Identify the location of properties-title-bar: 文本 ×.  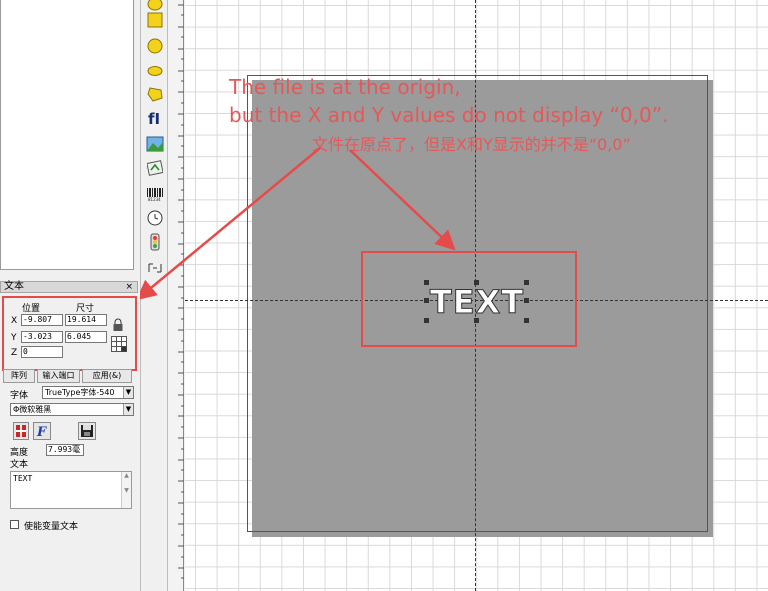
(69, 287).